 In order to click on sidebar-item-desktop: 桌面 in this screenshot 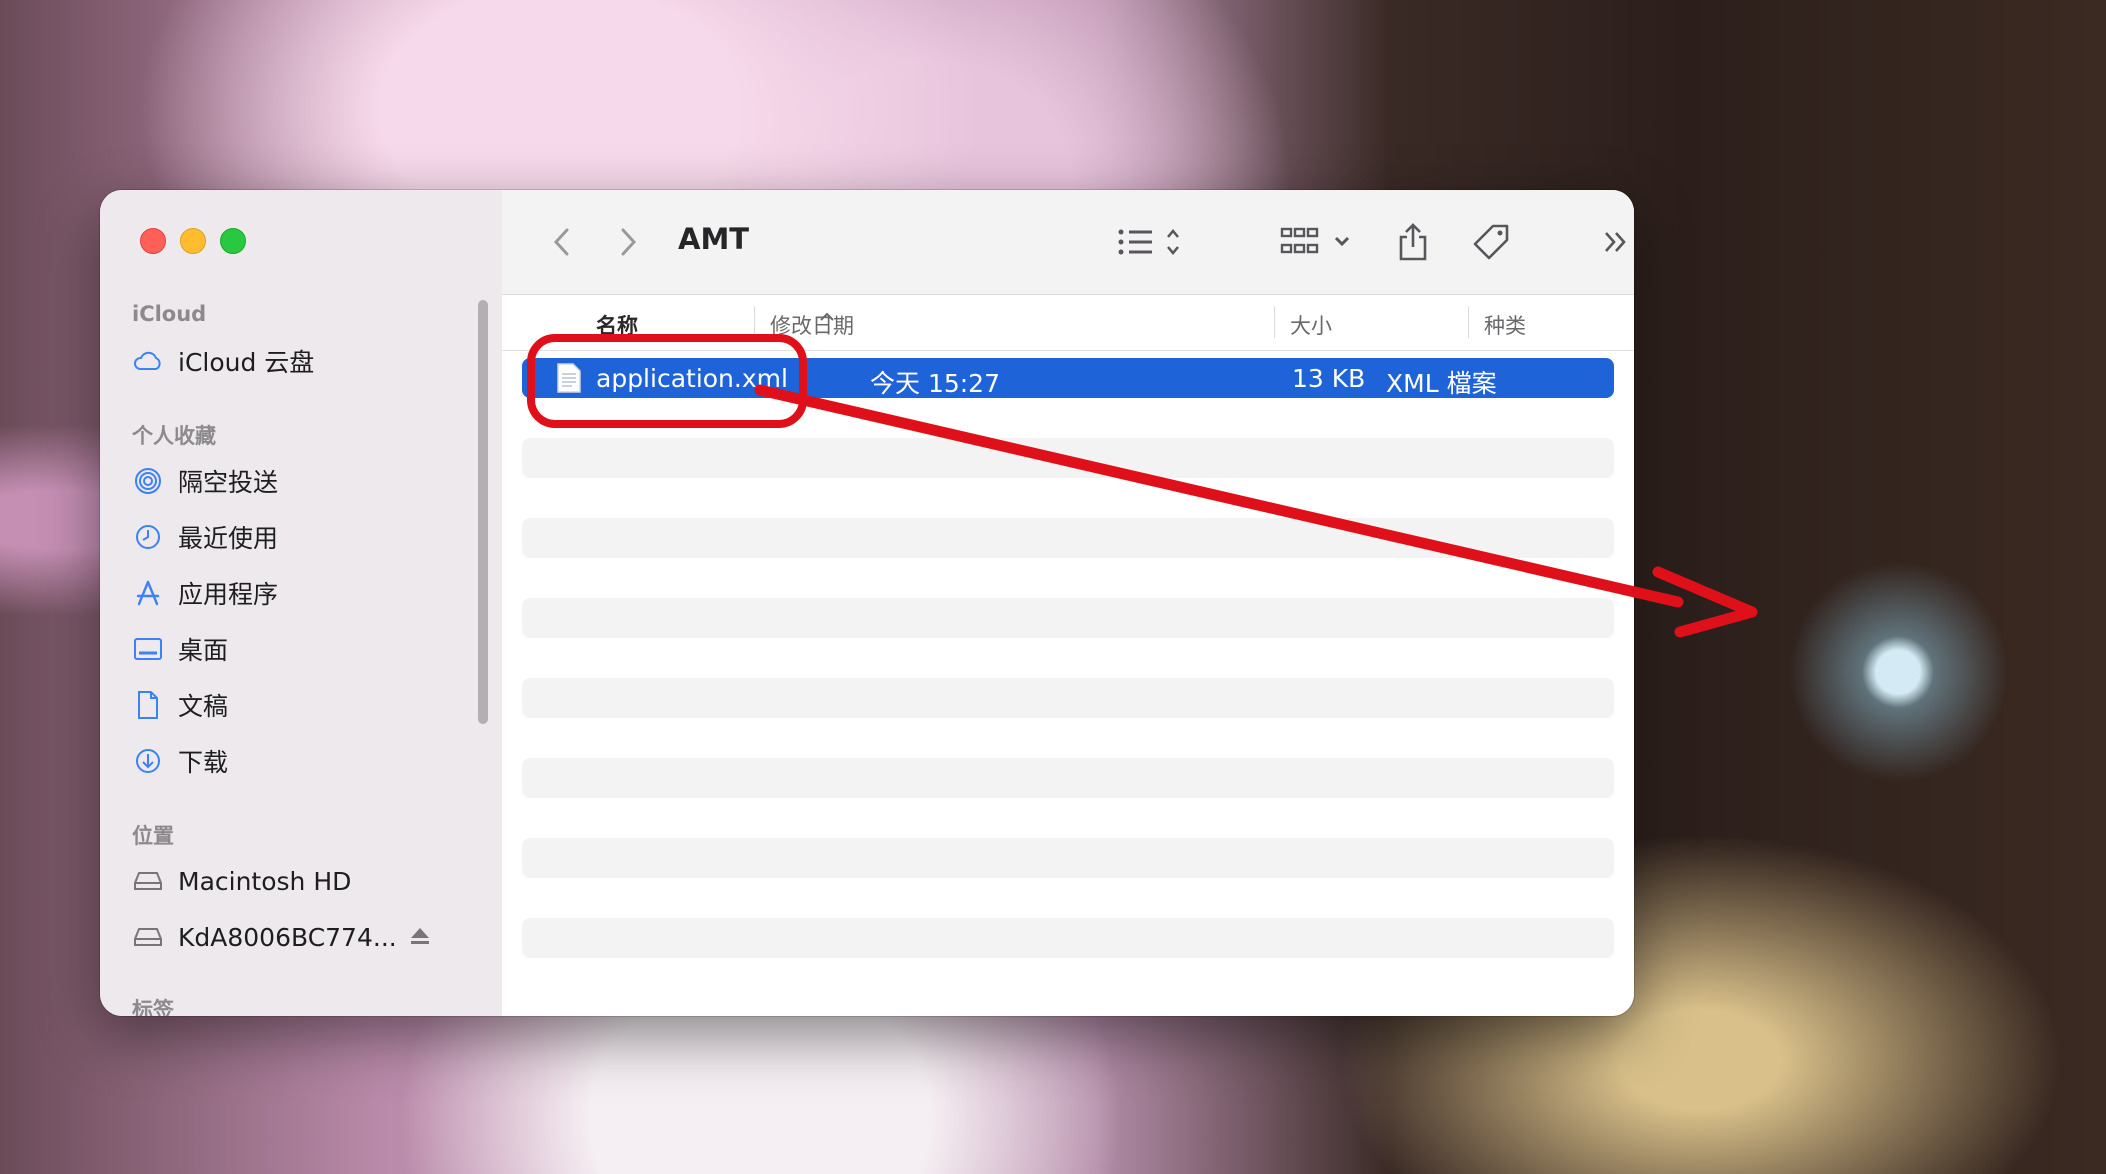, I will do `click(180, 649)`.